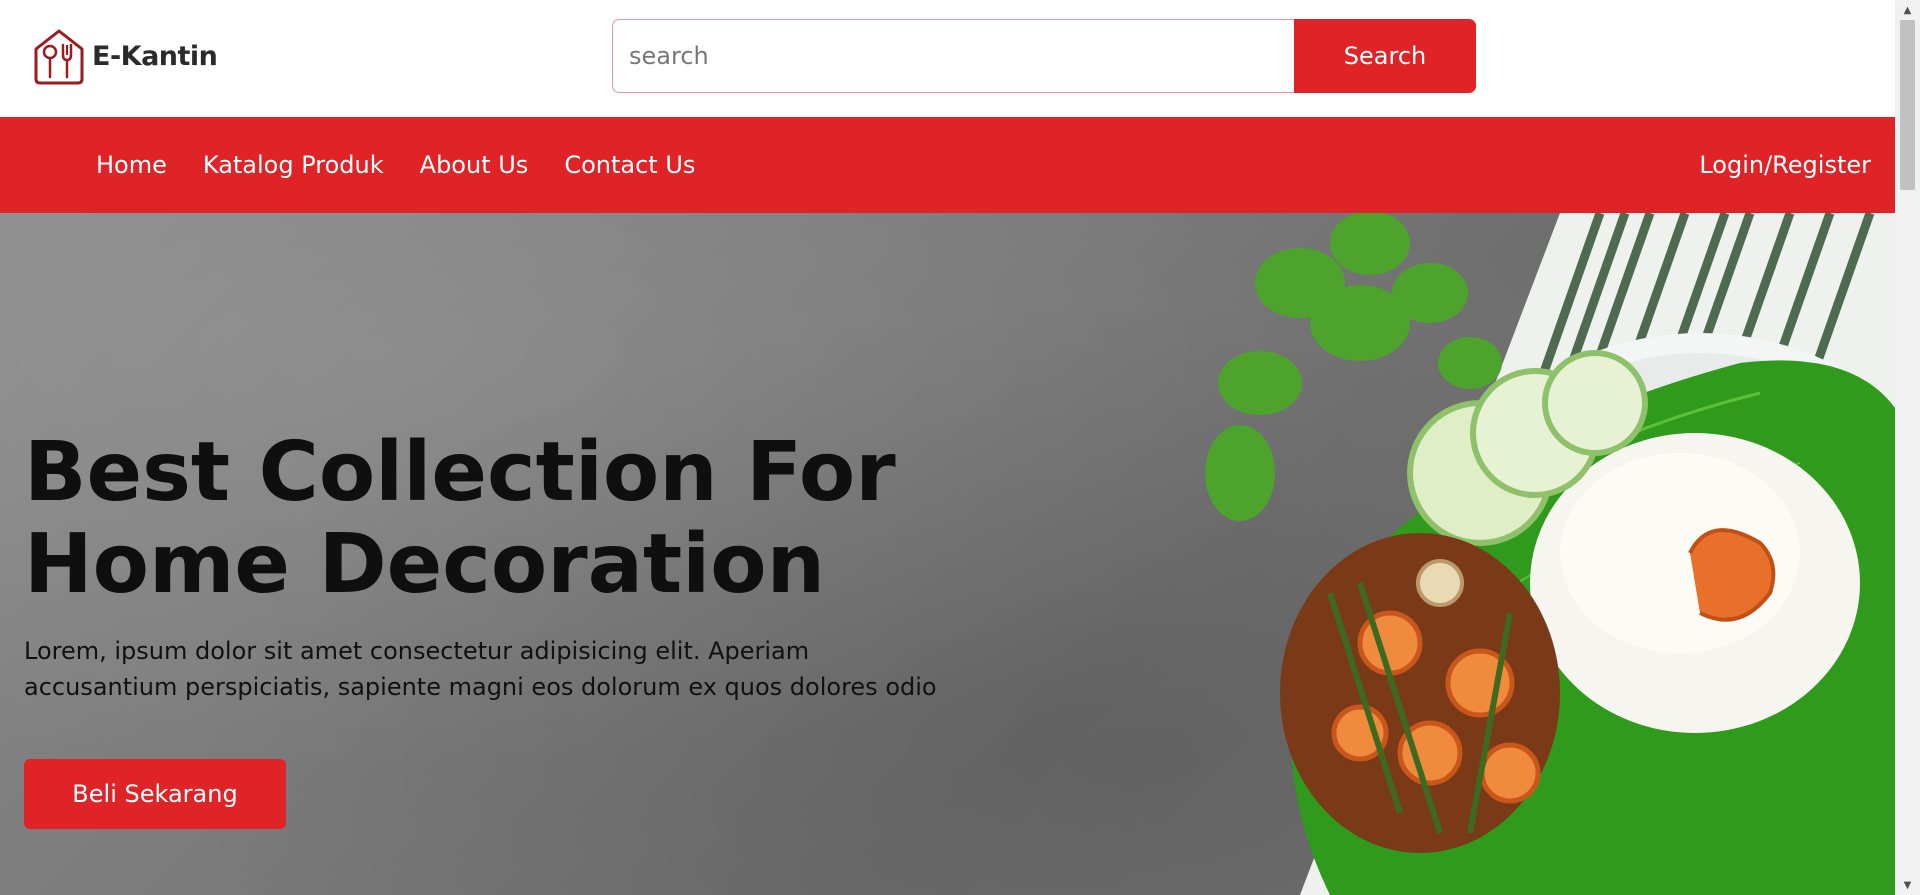  Describe the element at coordinates (155, 794) in the screenshot. I see `beli-sekarang-button: Beli Sekarang` at that location.